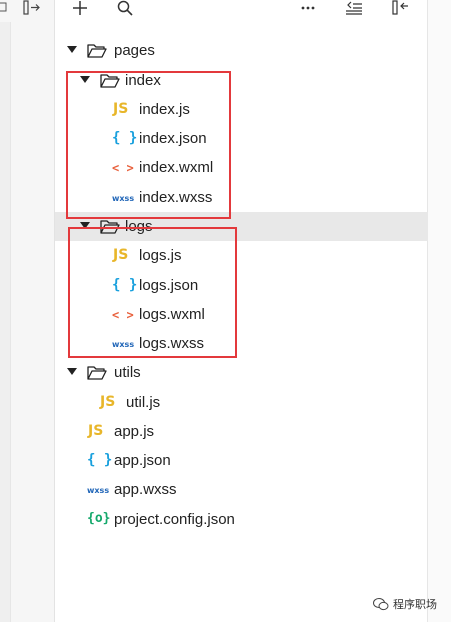  Describe the element at coordinates (172, 314) in the screenshot. I see `tree-label: logs.wxml` at that location.